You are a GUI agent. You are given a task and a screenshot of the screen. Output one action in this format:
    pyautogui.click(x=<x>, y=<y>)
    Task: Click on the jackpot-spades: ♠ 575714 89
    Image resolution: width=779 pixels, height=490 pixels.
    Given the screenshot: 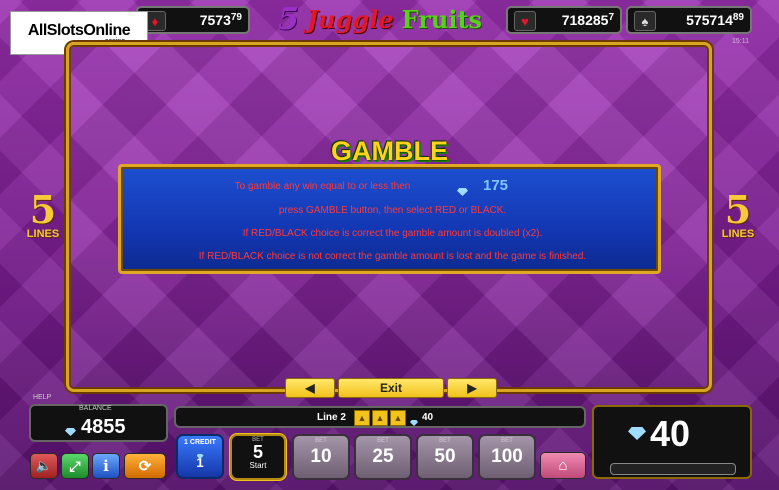 What is the action you would take?
    pyautogui.click(x=689, y=20)
    